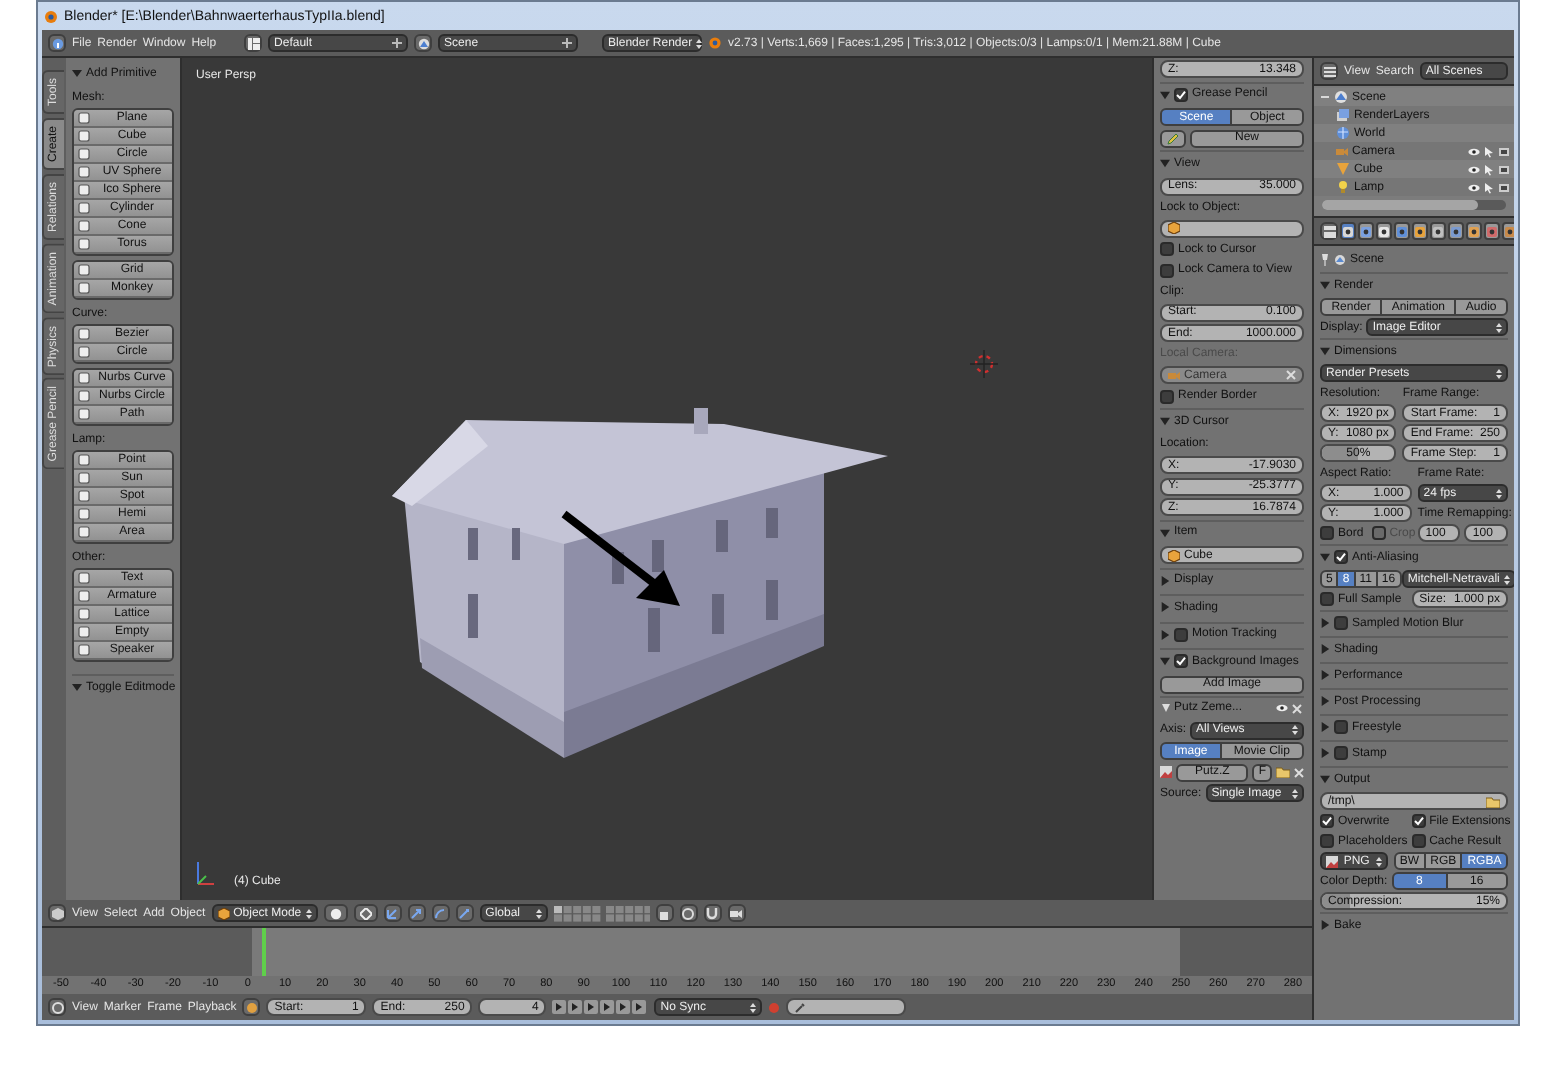 This screenshot has height=1078, width=1554. Describe the element at coordinates (206, 873) in the screenshot. I see `axis-icon` at that location.